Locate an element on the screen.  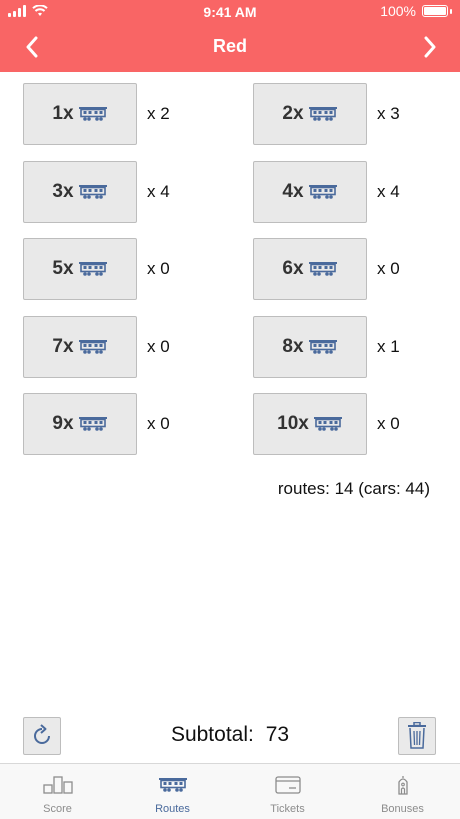
route-cell: 4x x 4 is located at coordinates (326, 191).